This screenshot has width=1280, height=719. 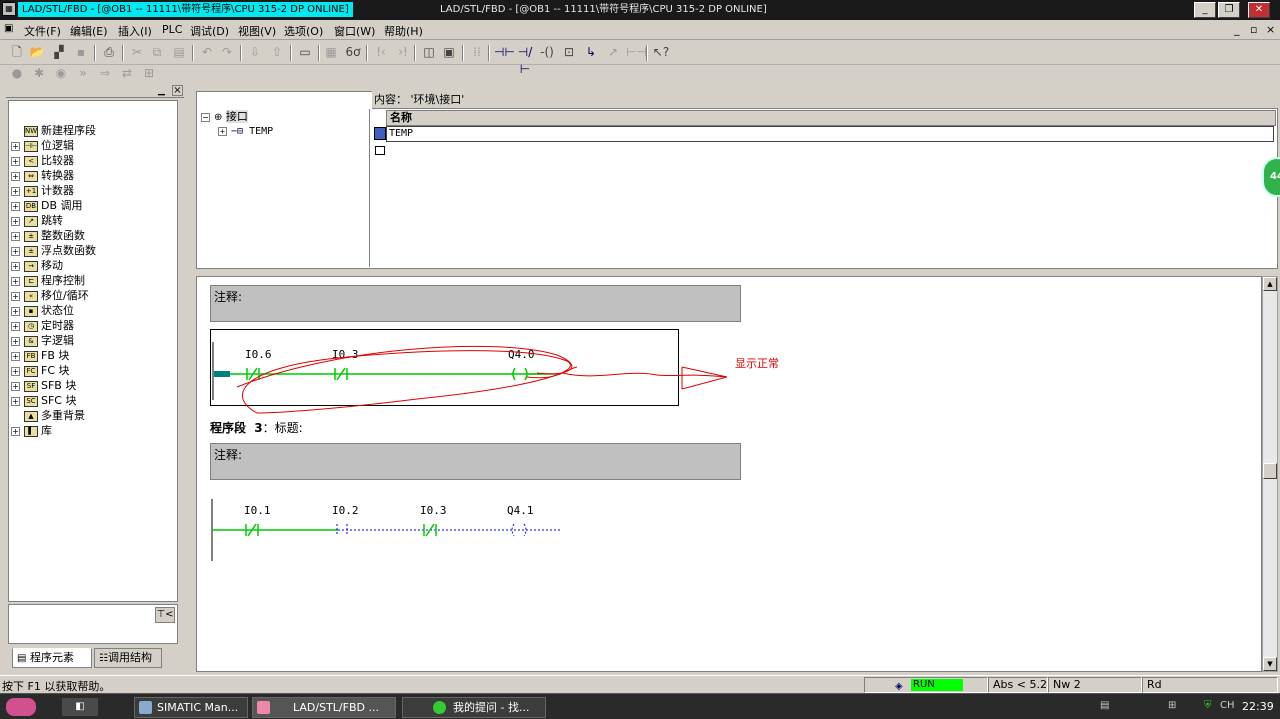 I want to click on mdi-close-button: ×, so click(x=1270, y=29).